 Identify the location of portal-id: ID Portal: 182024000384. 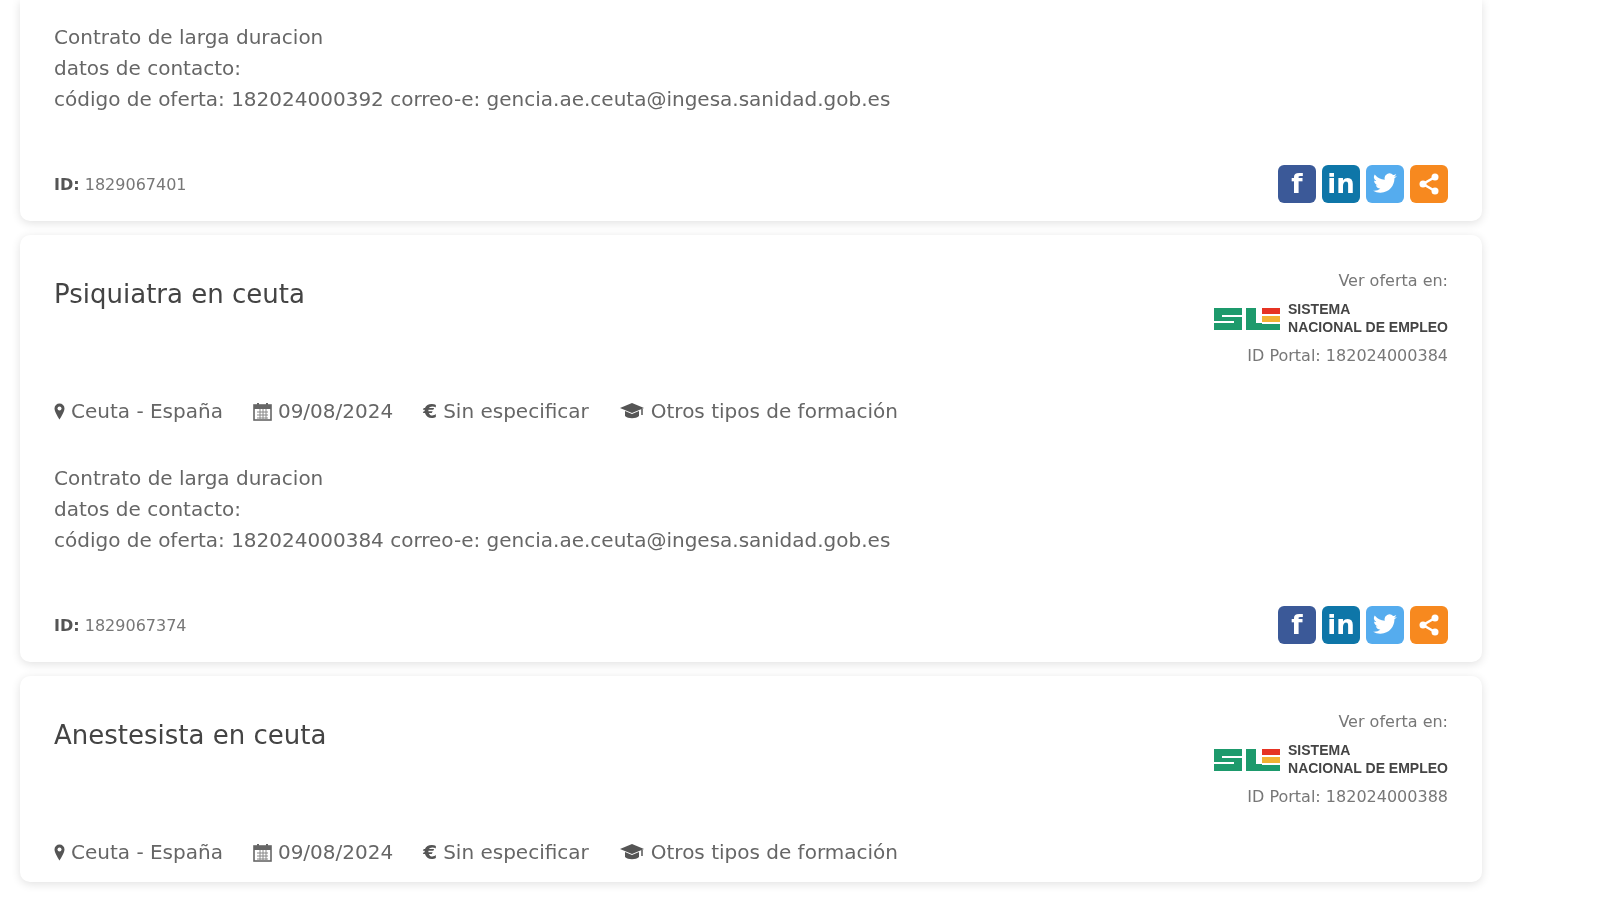
(1347, 356).